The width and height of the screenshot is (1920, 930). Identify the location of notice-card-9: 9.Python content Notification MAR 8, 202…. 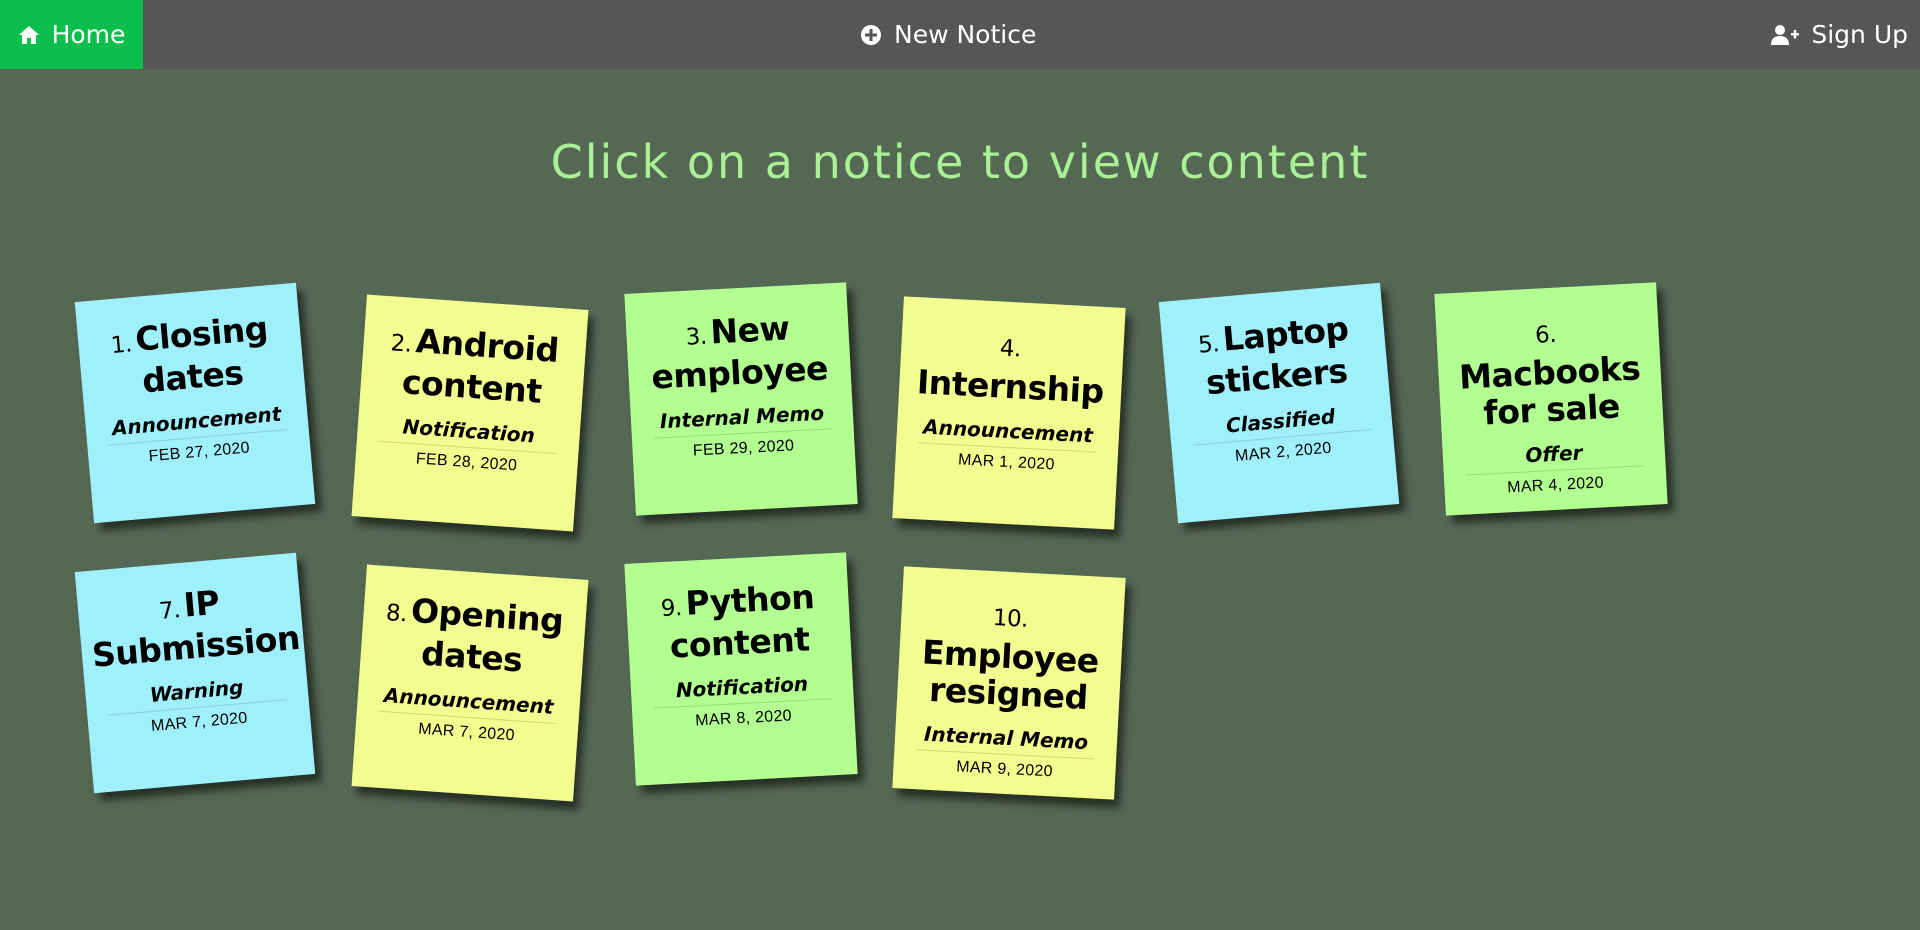
(741, 669).